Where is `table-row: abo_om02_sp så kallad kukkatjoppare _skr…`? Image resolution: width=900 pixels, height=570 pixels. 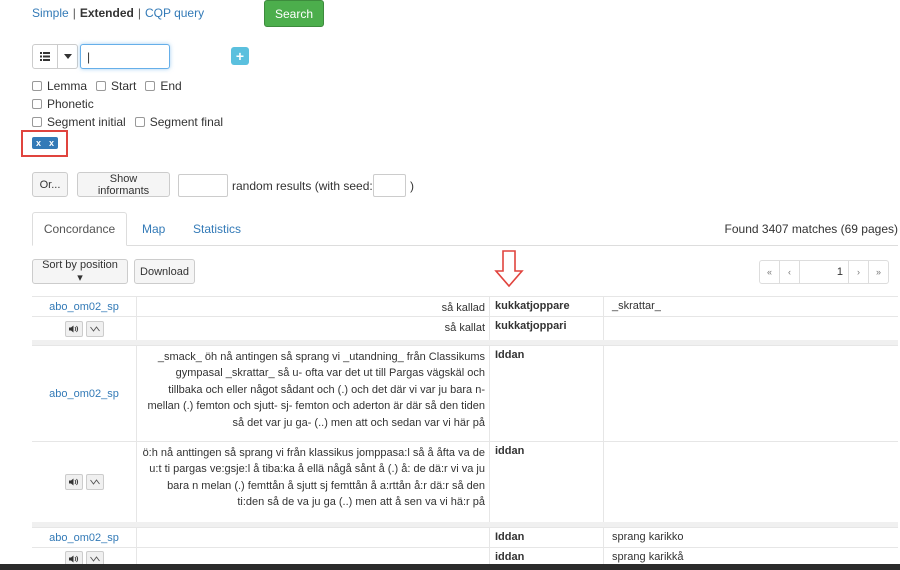
table-row: abo_om02_sp så kallad kukkatjoppare _skr… is located at coordinates (465, 306).